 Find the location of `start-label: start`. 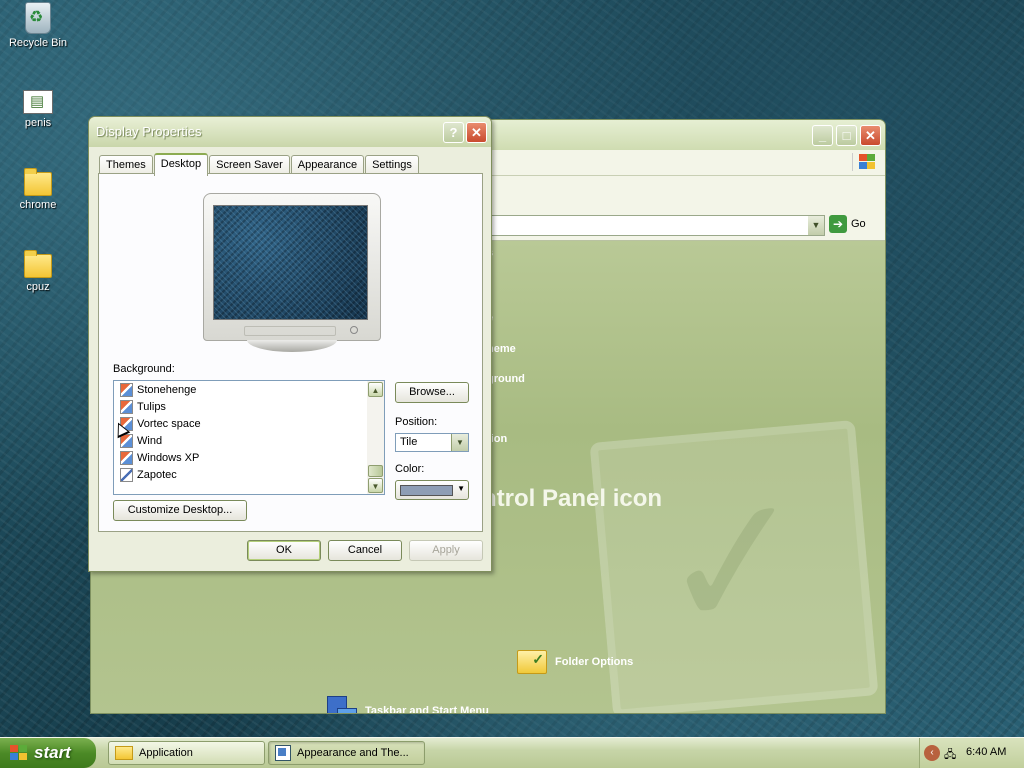

start-label: start is located at coordinates (52, 752).